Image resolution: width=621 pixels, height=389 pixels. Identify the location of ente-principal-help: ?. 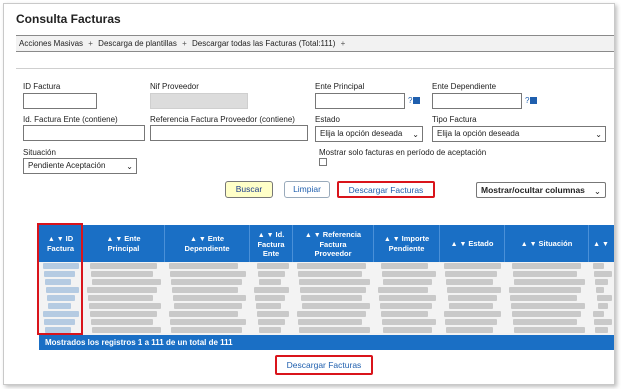
(414, 100).